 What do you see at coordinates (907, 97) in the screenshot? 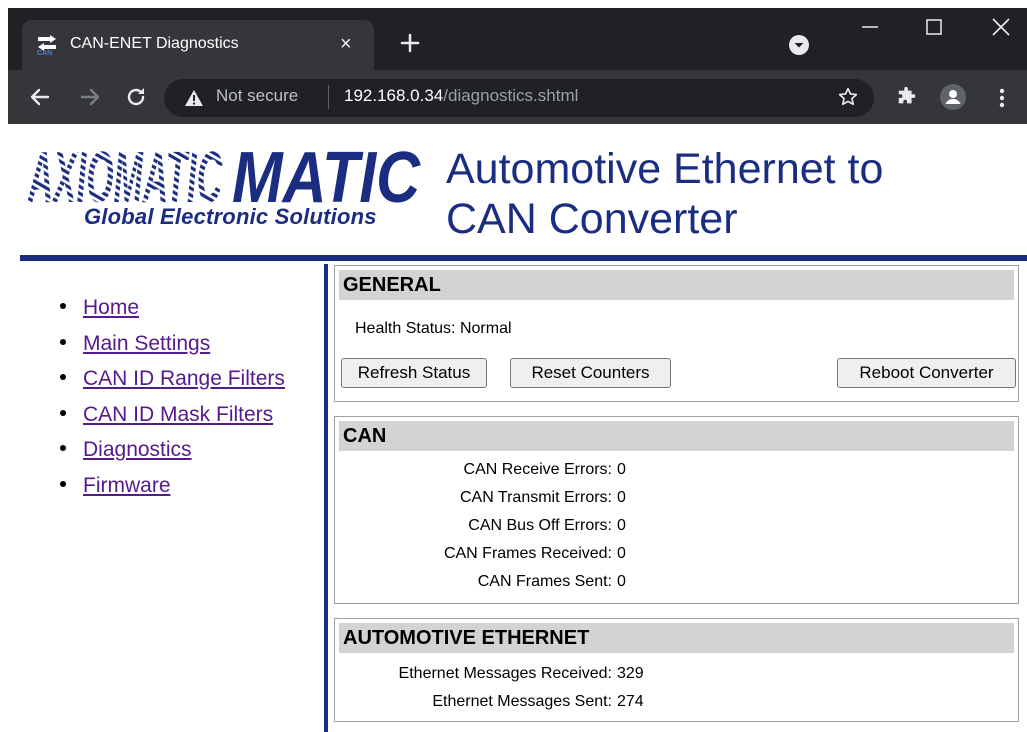
I see `extensions-puzzle-icon` at bounding box center [907, 97].